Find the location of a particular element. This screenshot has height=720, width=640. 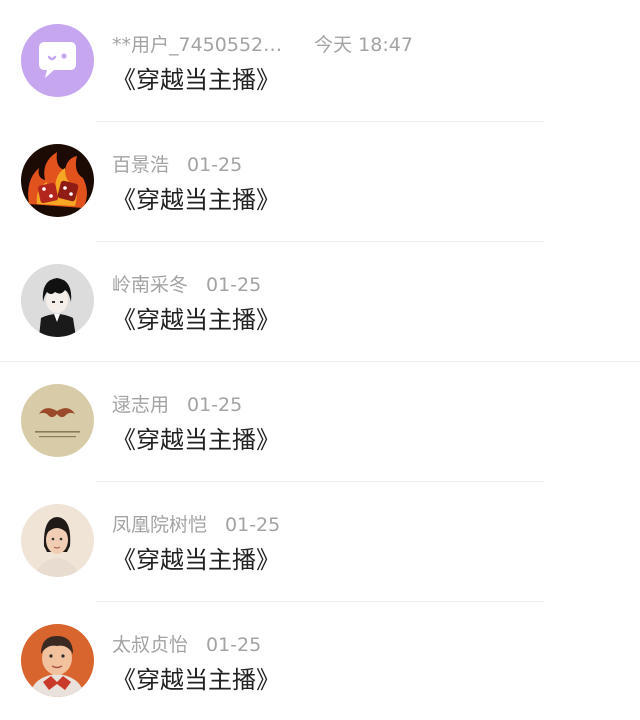

comment-username: 岭南采冬 is located at coordinates (150, 285).